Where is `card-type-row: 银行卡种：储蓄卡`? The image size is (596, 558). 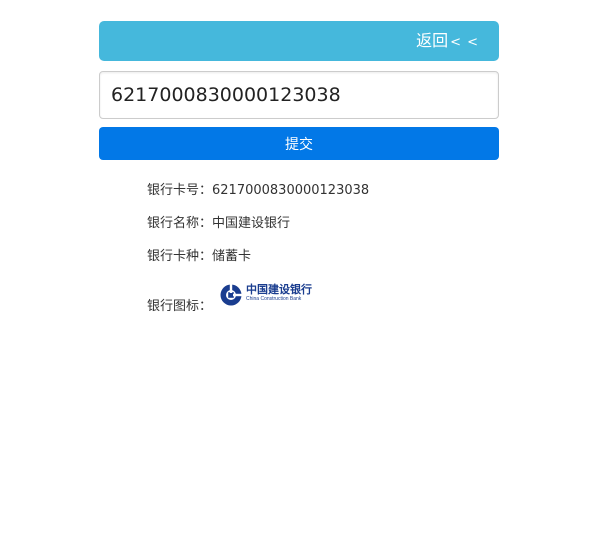 card-type-row: 银行卡种：储蓄卡 is located at coordinates (199, 254).